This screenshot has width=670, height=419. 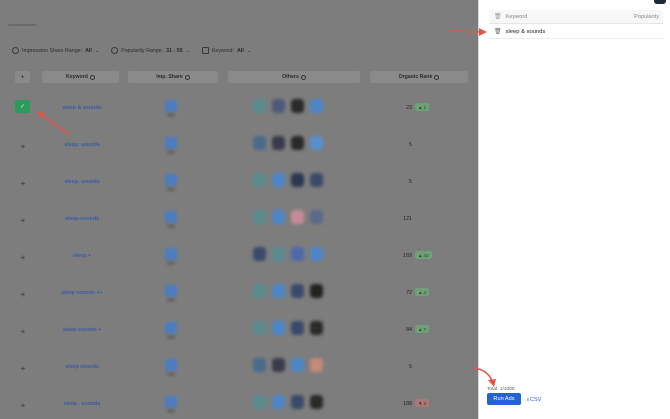 What do you see at coordinates (22, 77) in the screenshot?
I see `add-all-button: +` at bounding box center [22, 77].